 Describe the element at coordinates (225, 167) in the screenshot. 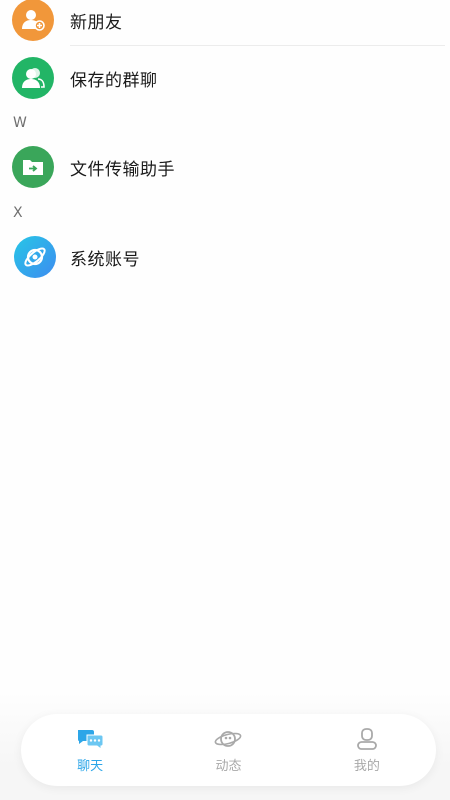

I see `contact-row-file-transfer: 文件传输助手` at that location.